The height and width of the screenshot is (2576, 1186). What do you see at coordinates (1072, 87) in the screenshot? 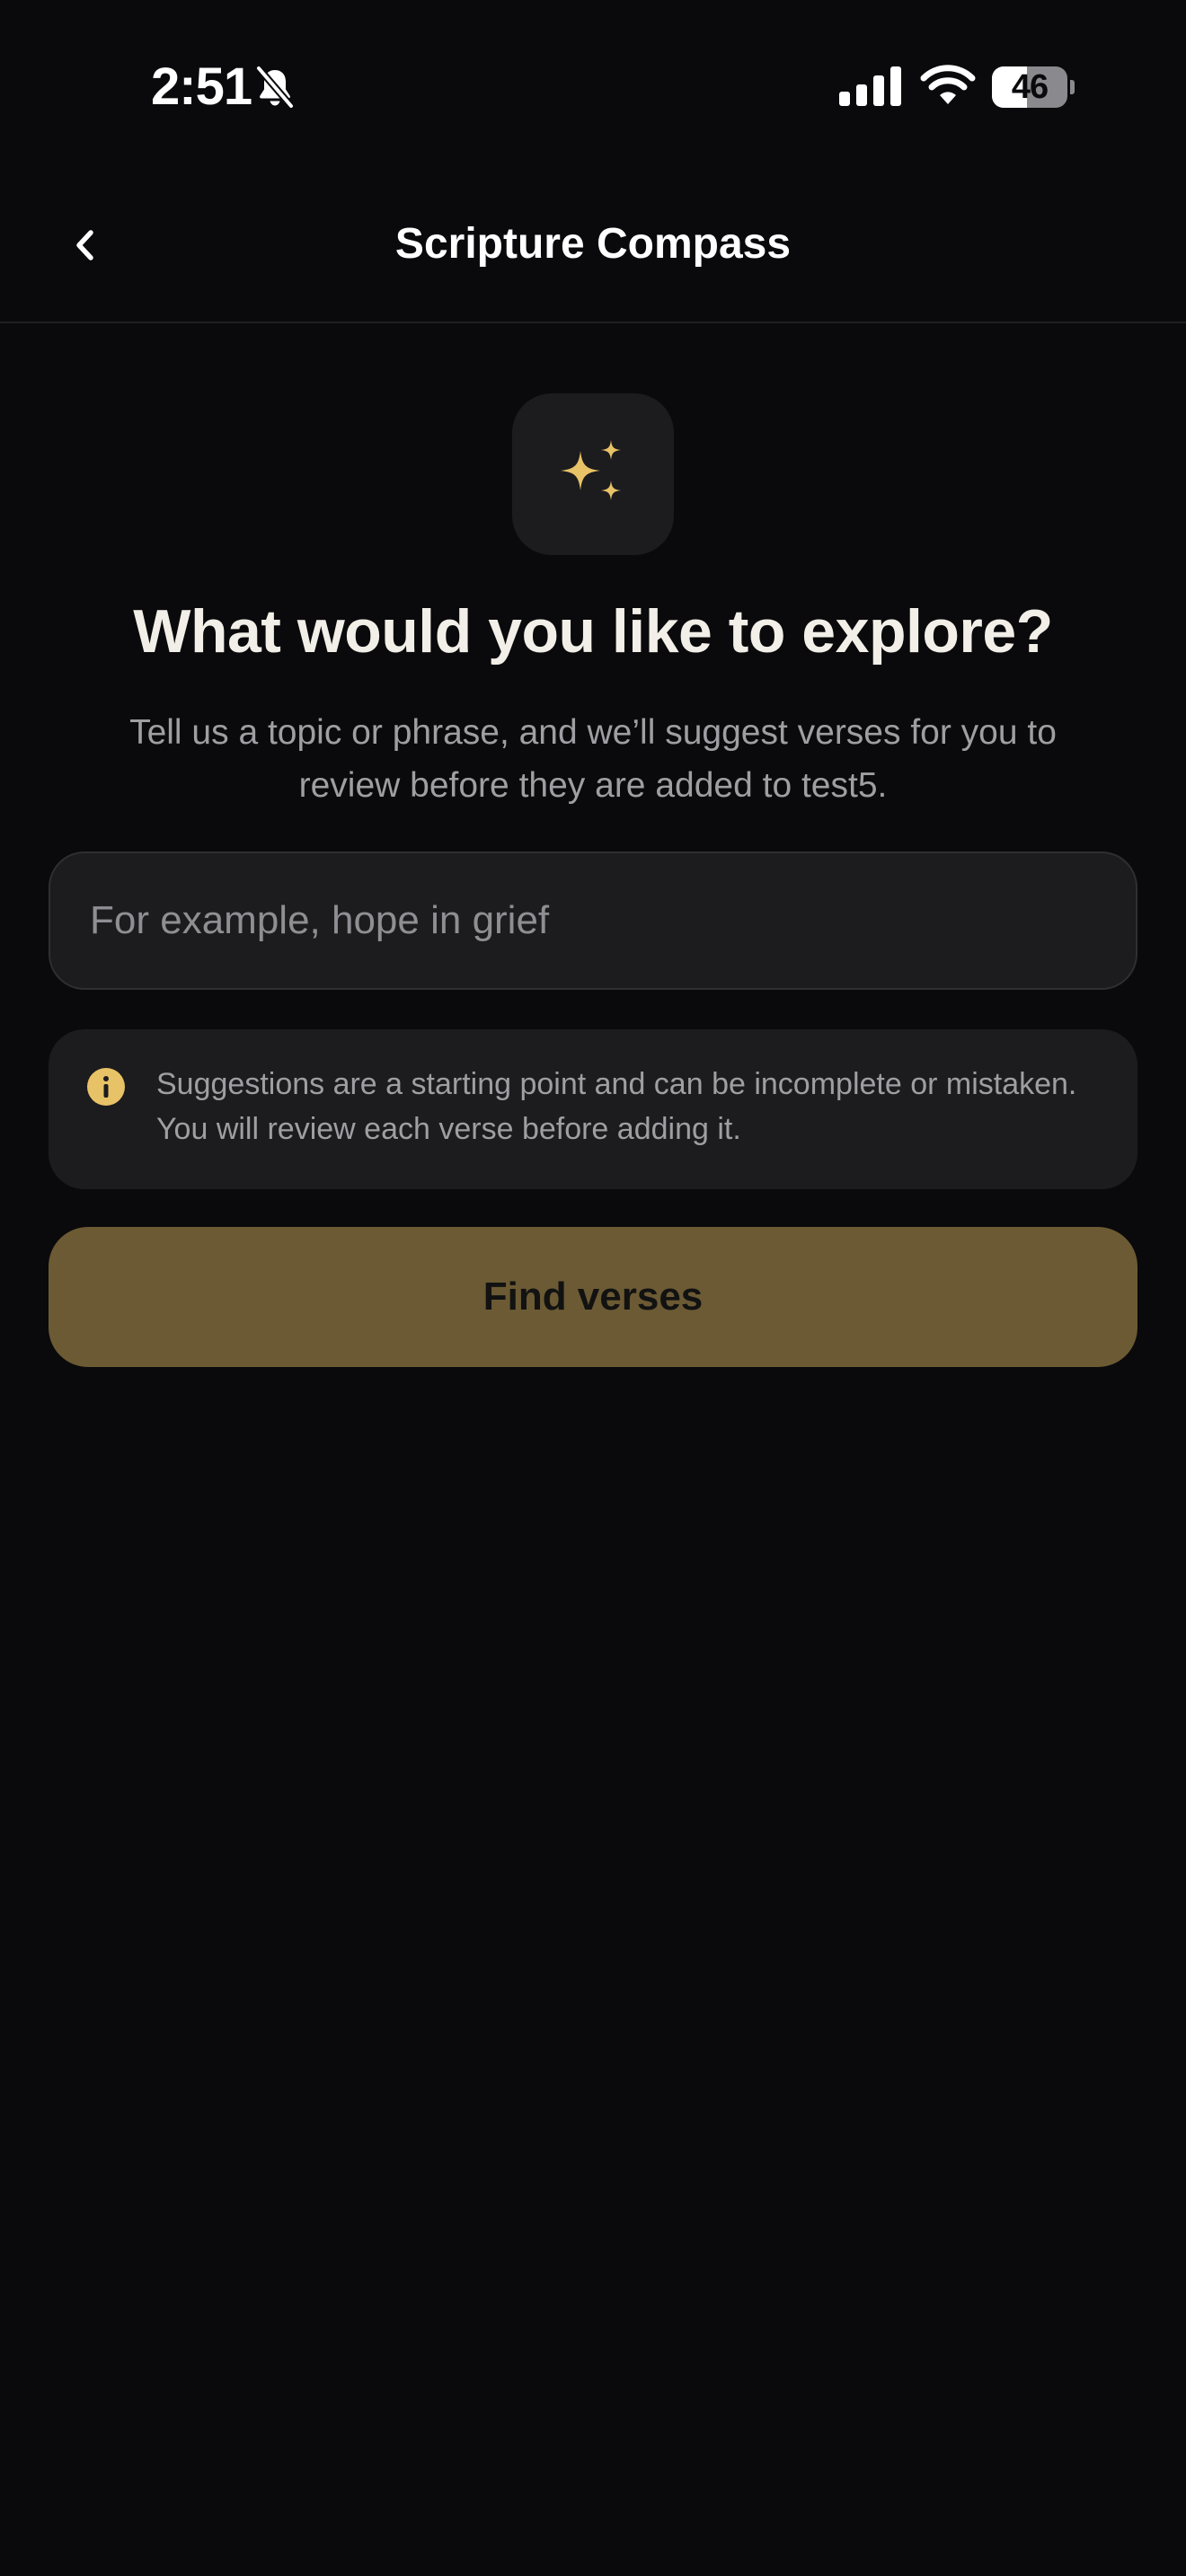
I see `battery-cap` at bounding box center [1072, 87].